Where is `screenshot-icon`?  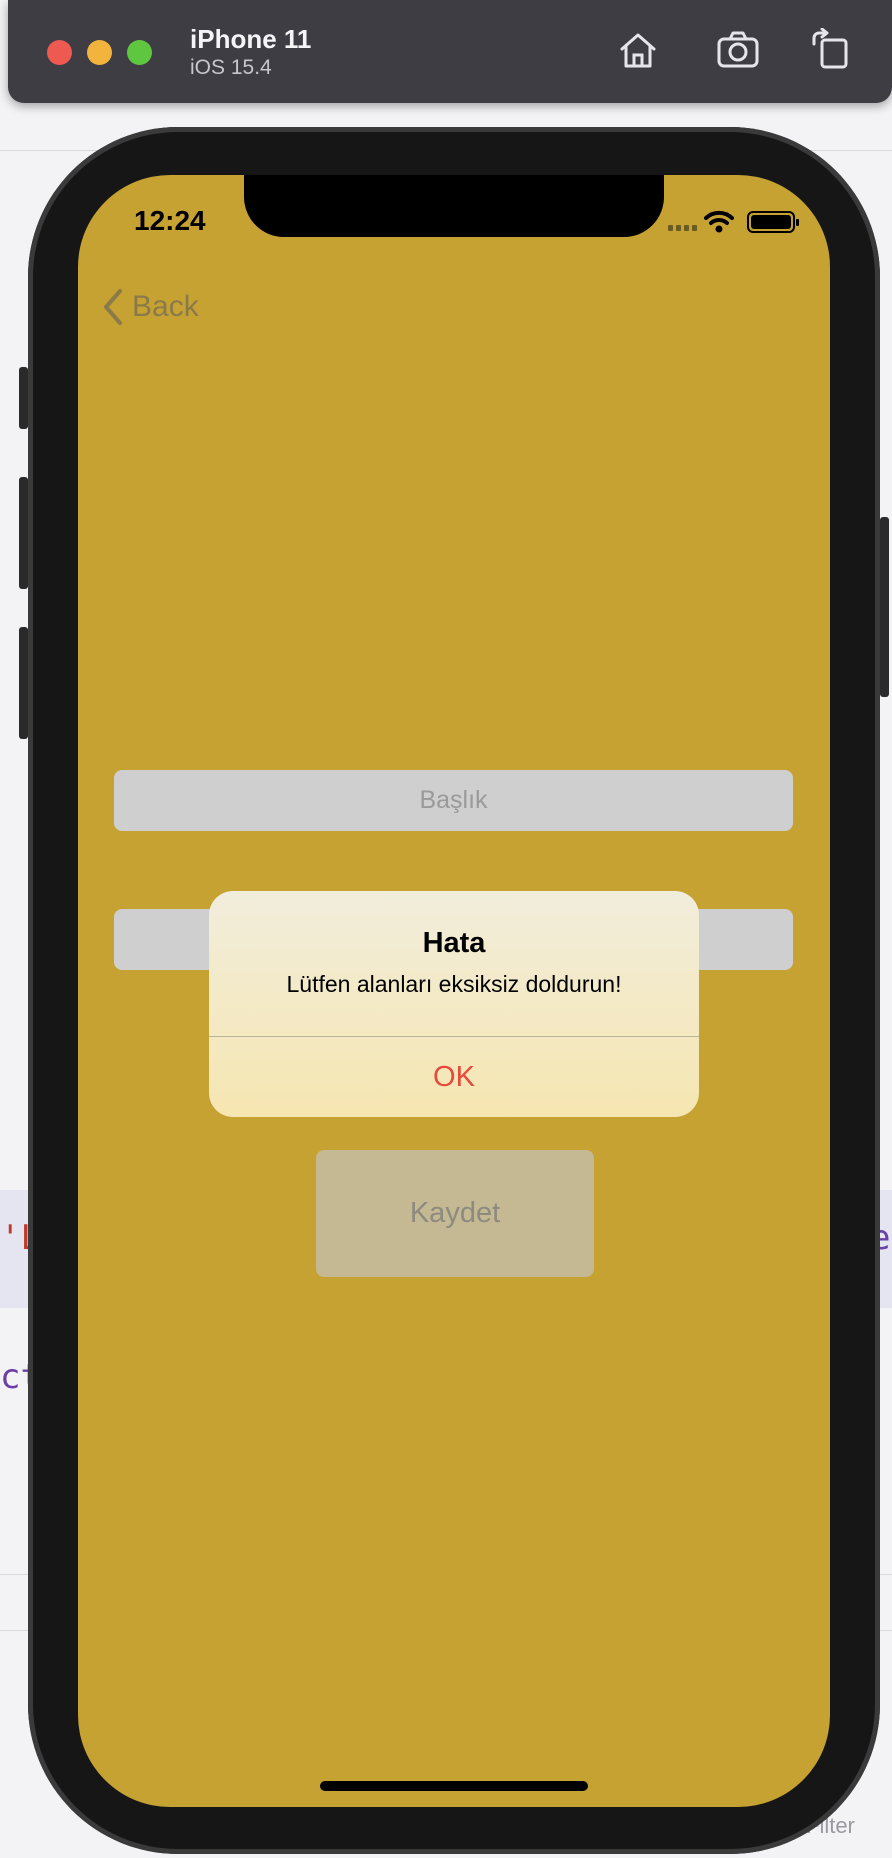 screenshot-icon is located at coordinates (738, 50).